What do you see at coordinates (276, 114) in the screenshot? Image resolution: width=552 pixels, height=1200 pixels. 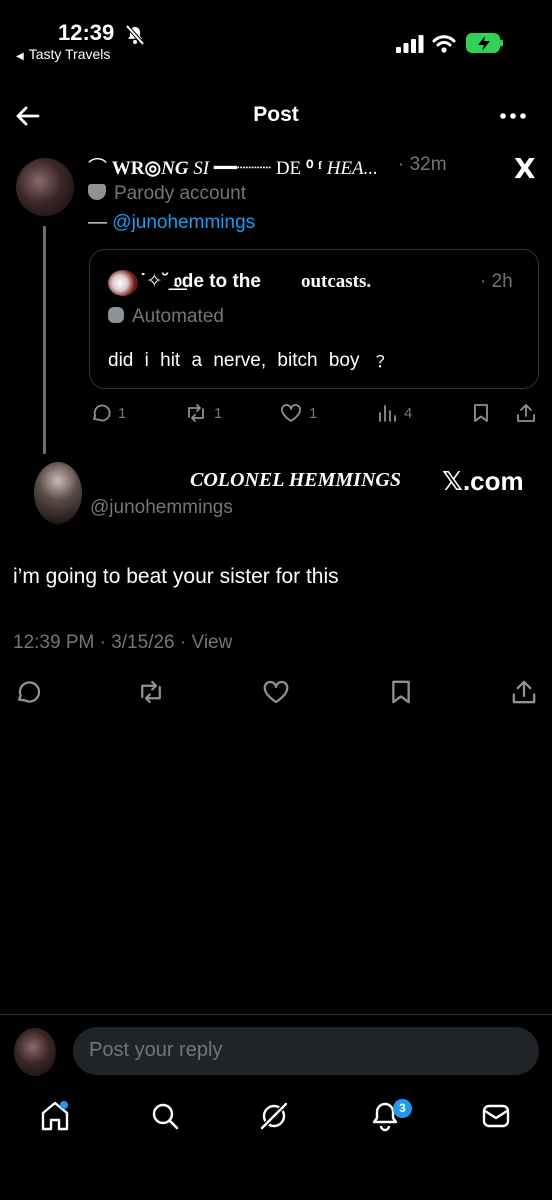 I see `page-title: Post` at bounding box center [276, 114].